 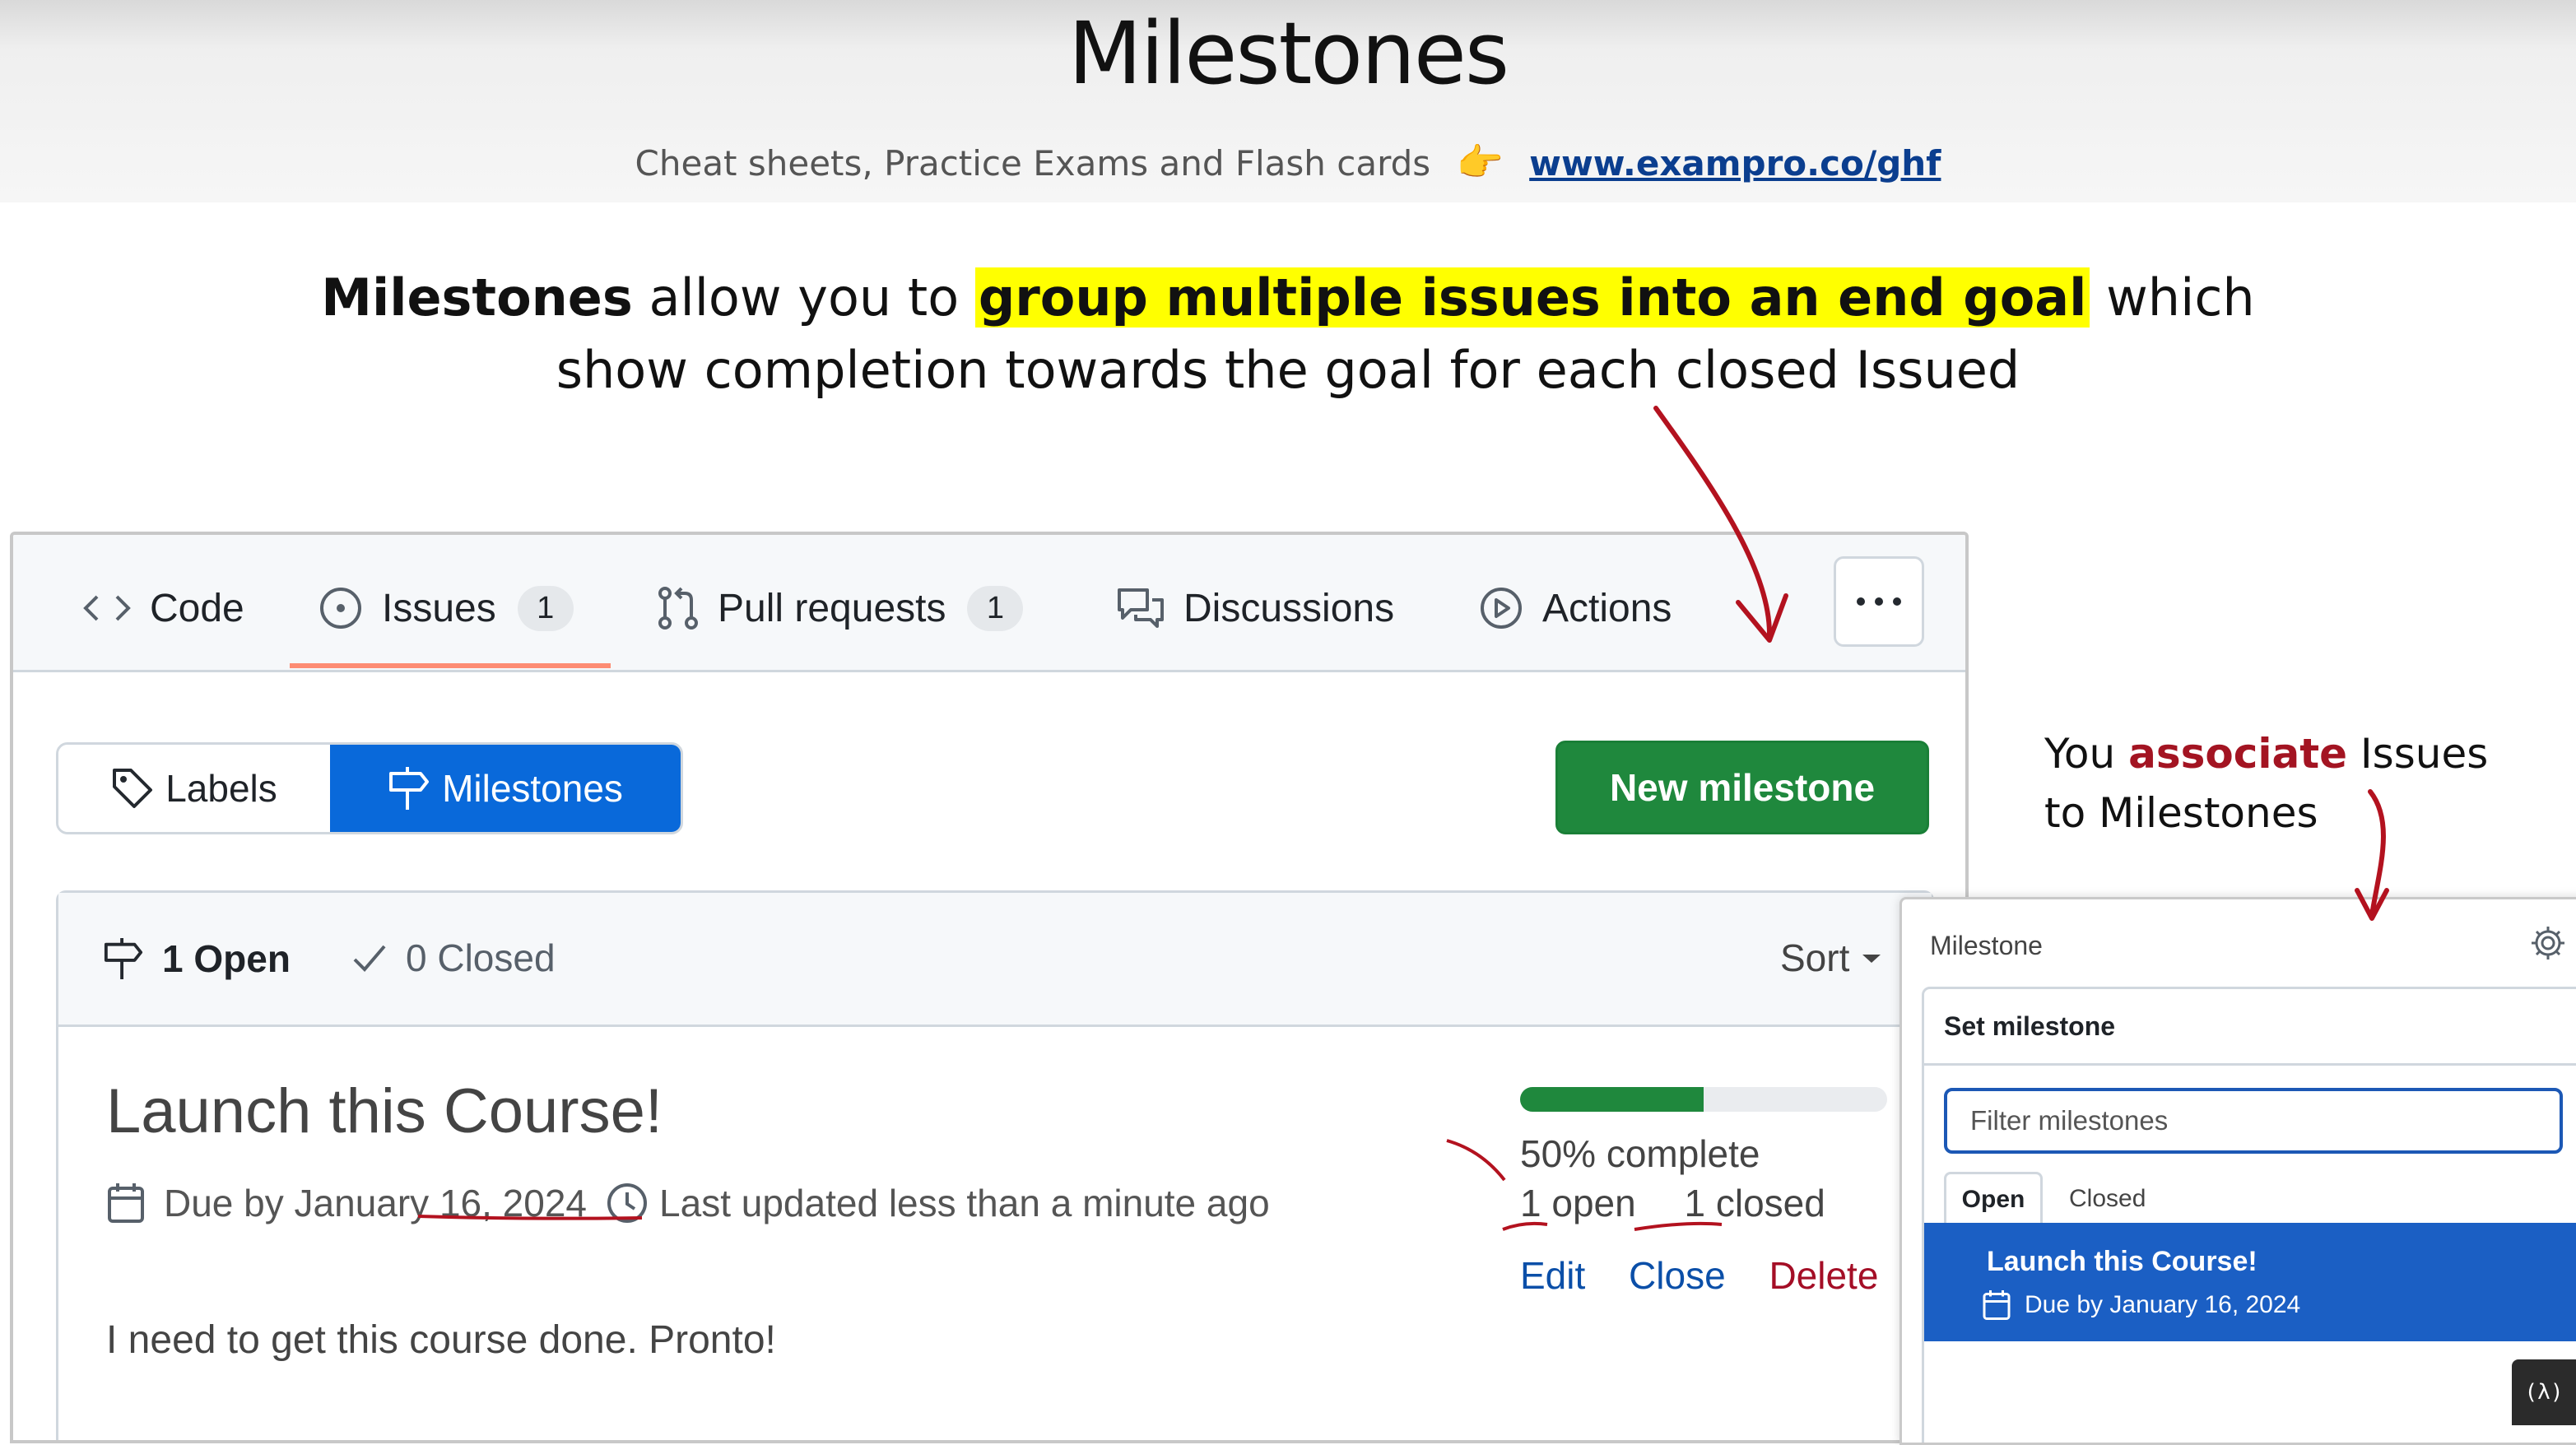 I want to click on pull-request-icon, so click(x=678, y=608).